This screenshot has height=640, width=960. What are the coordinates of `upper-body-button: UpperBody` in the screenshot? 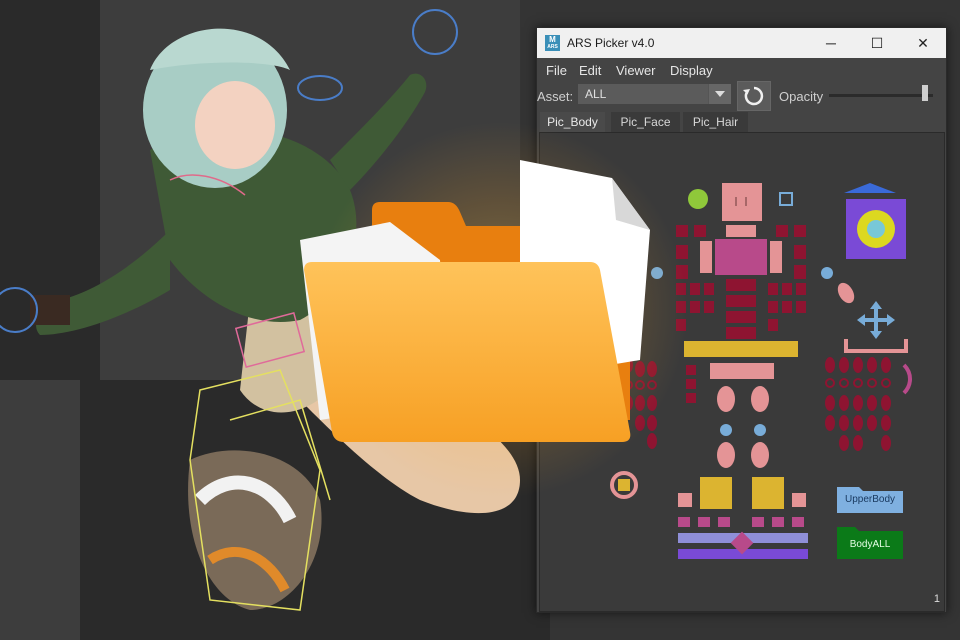 It's located at (870, 498).